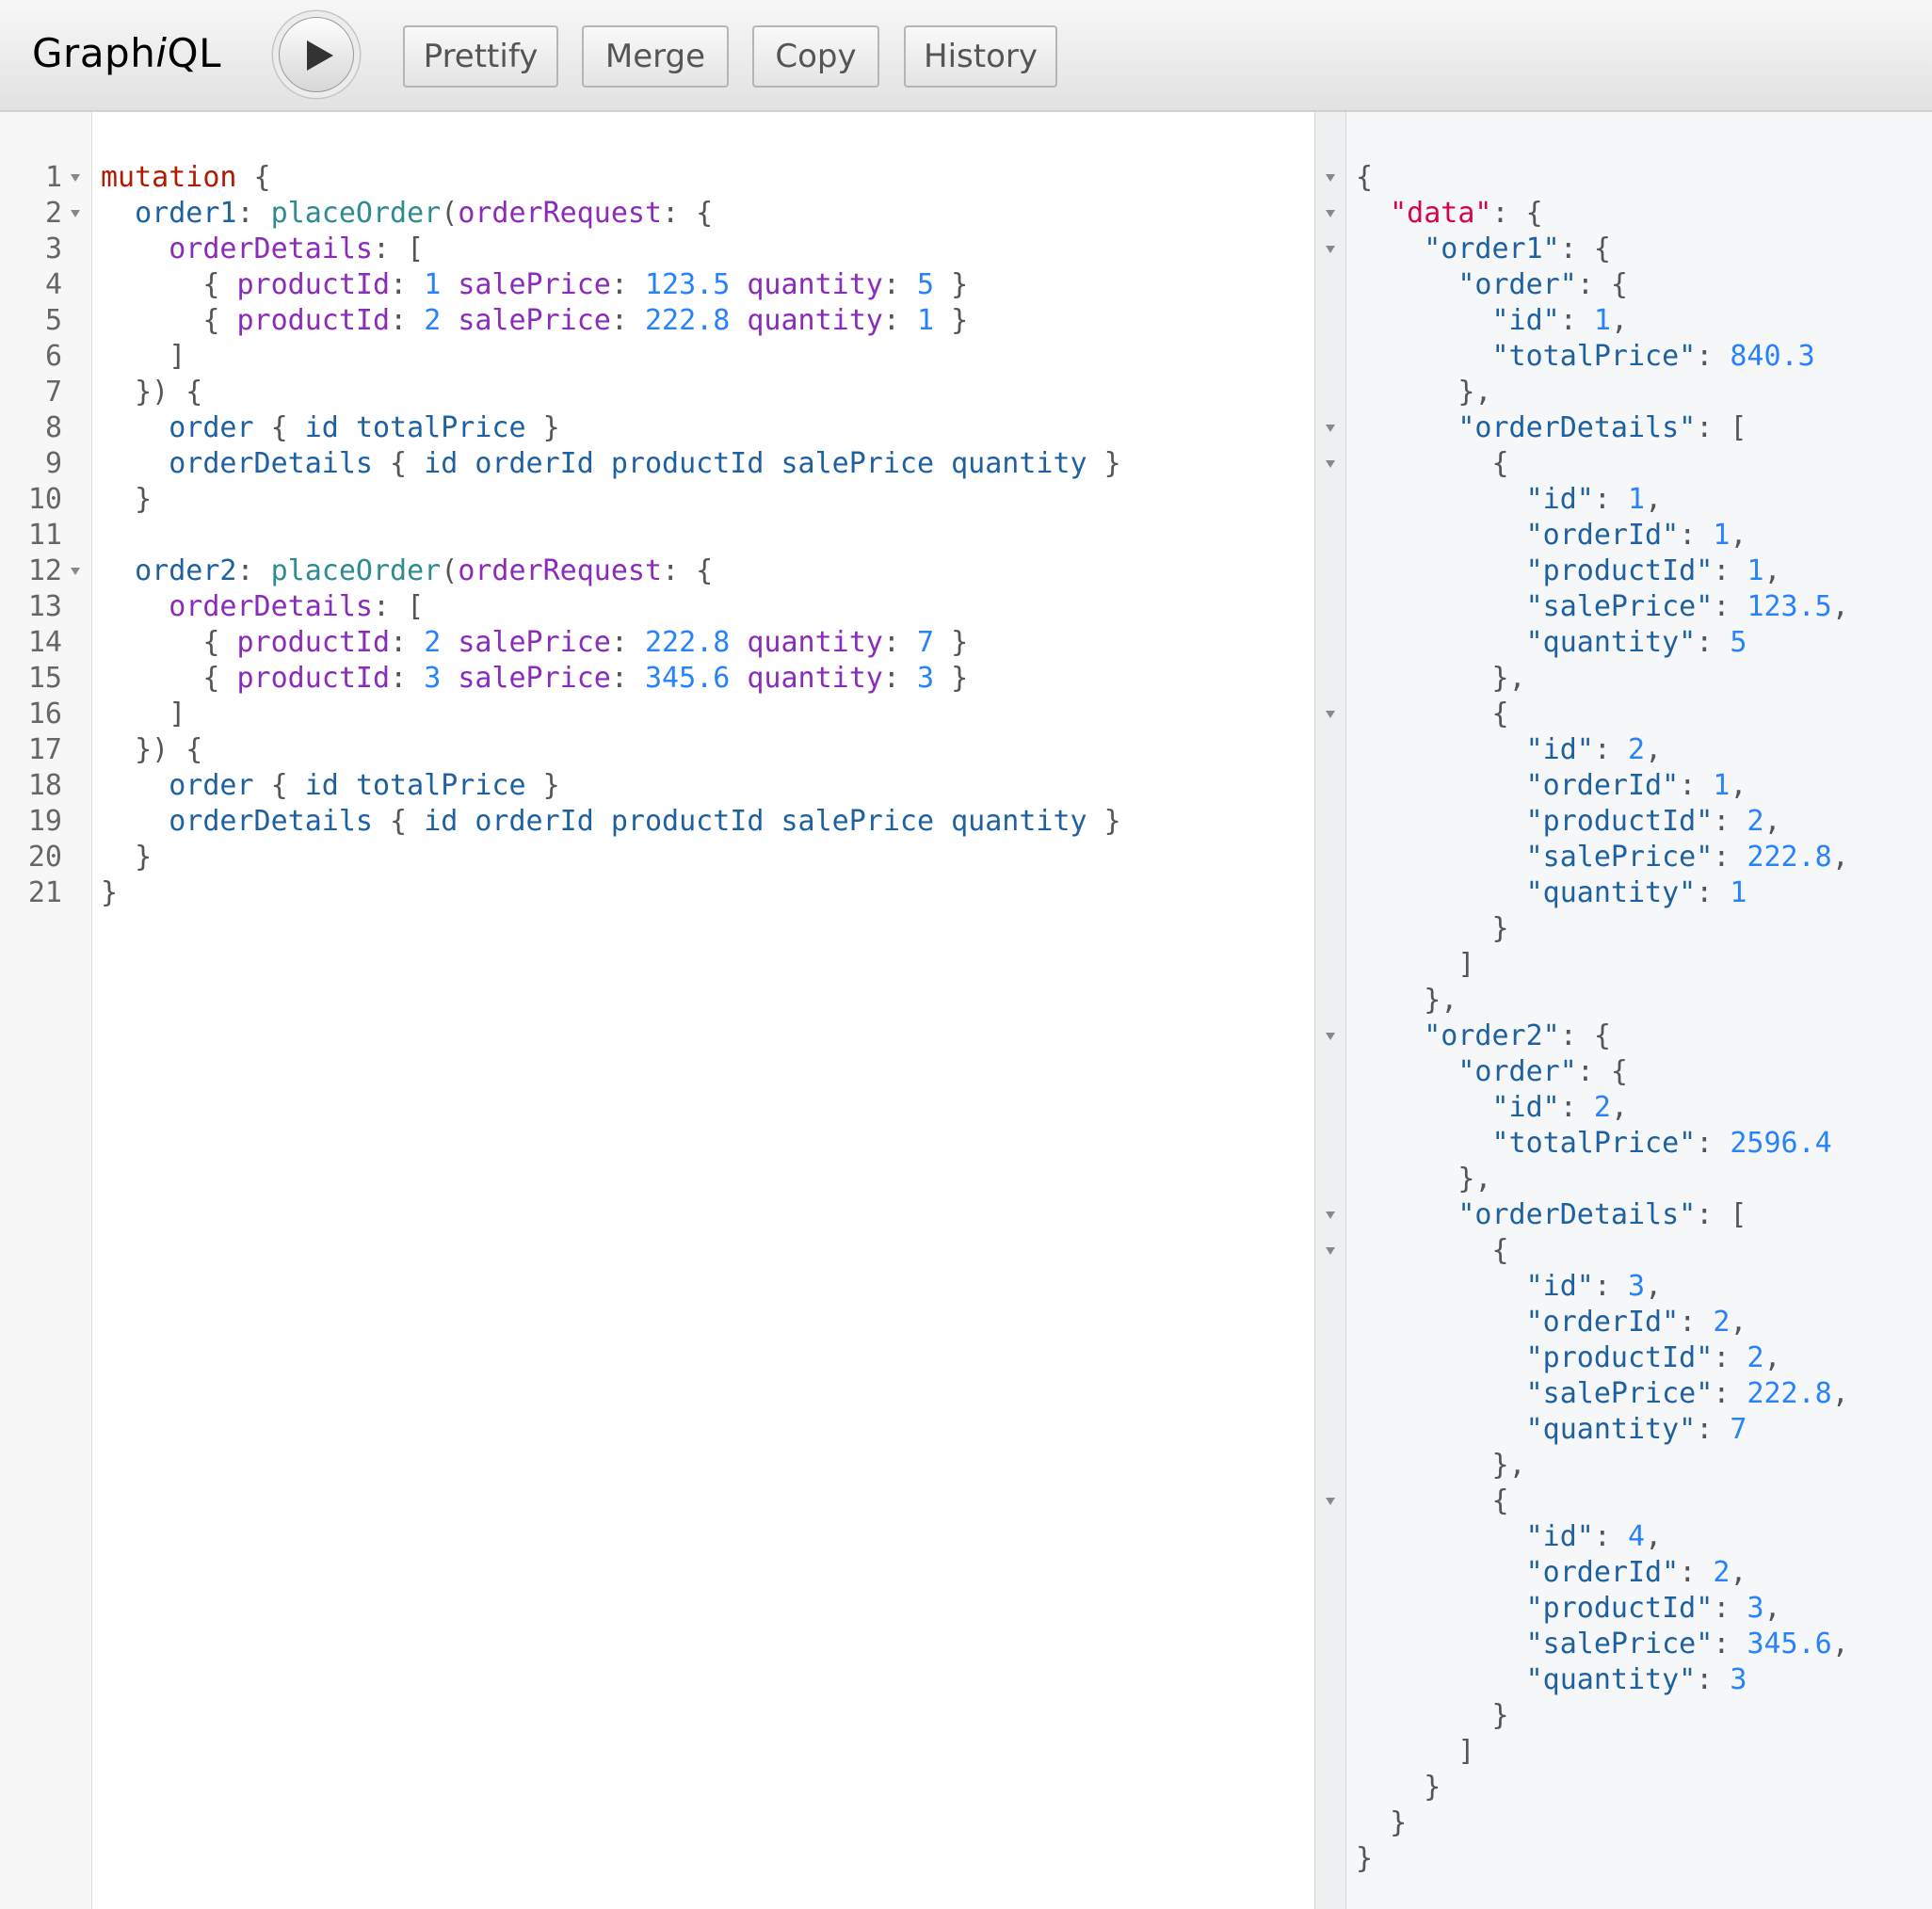  Describe the element at coordinates (480, 56) in the screenshot. I see `prettify-button: Prettify` at that location.